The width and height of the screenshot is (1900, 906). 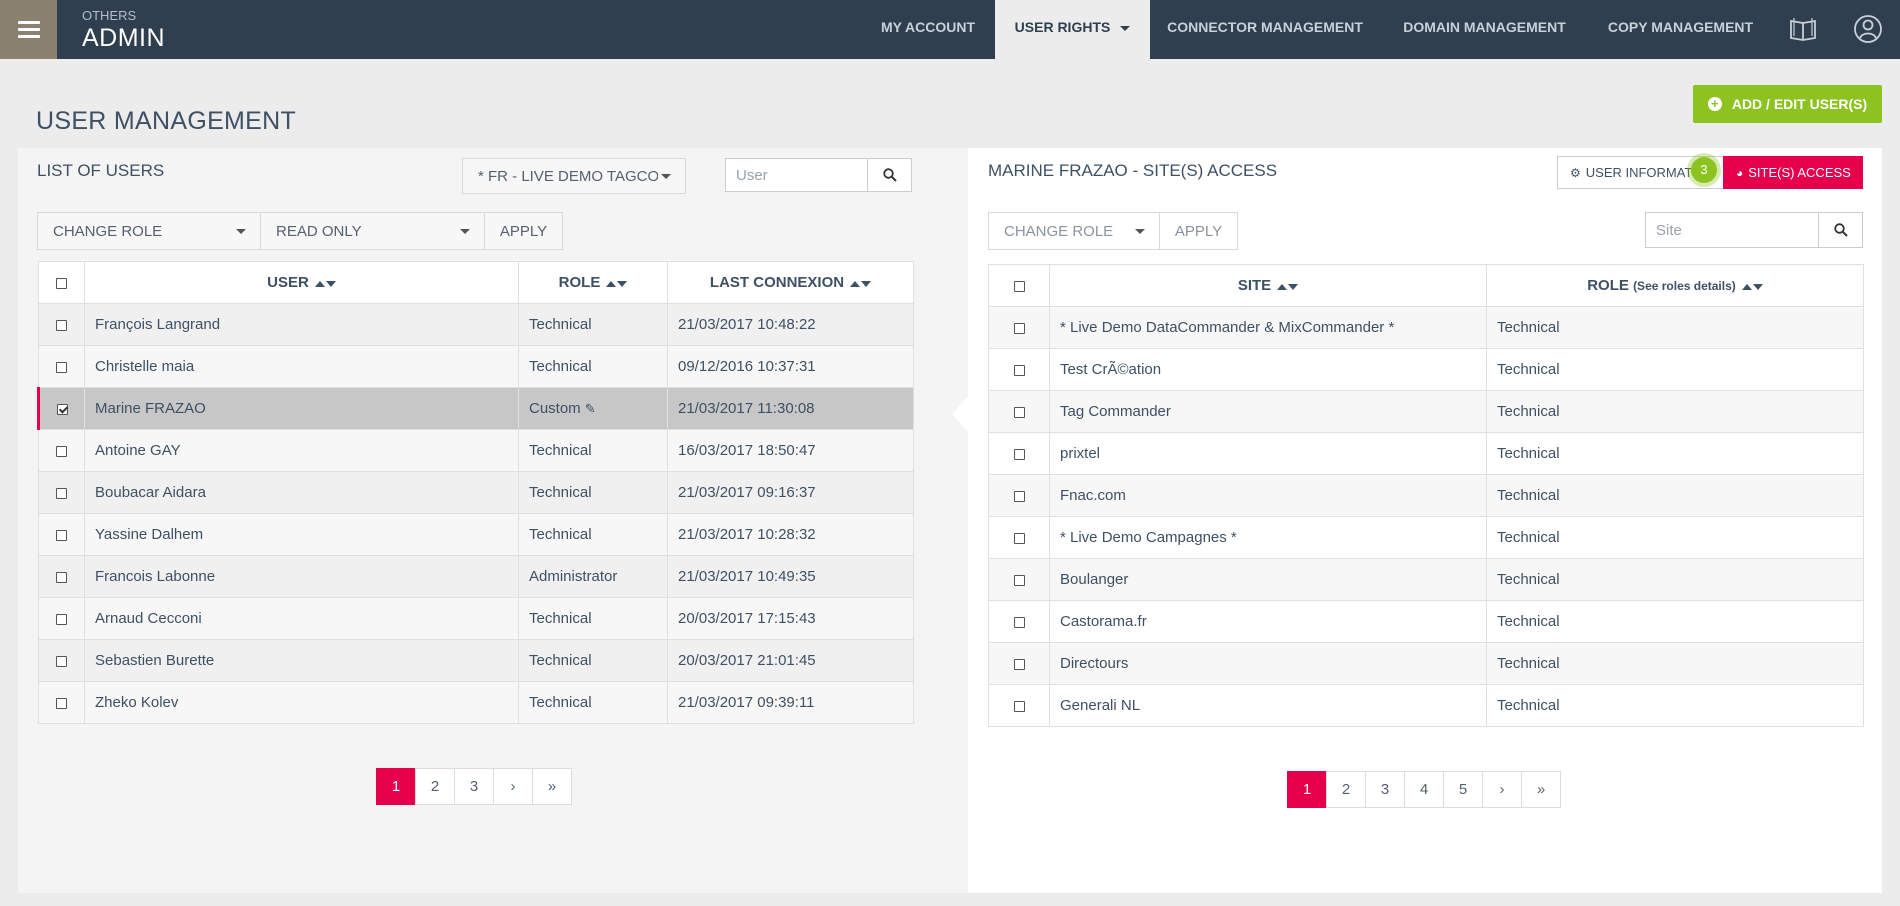 I want to click on user-row: Antoine GAY Technical 16/03/2017 18:50:47, so click(x=476, y=450).